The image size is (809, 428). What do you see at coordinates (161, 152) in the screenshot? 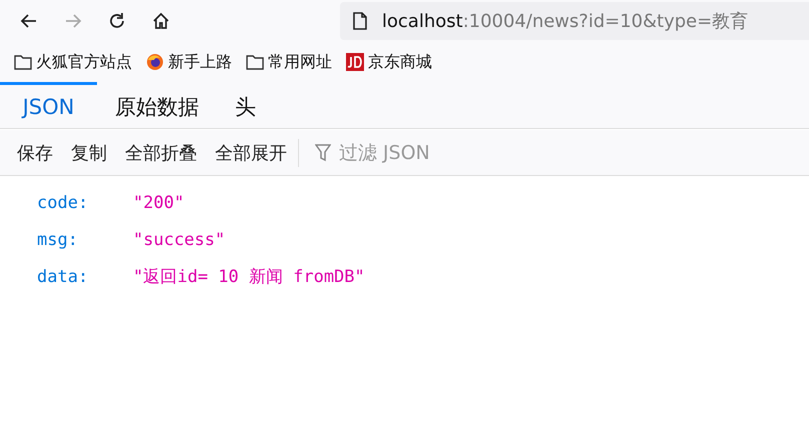
I see `toolbar-button: 全部折叠` at bounding box center [161, 152].